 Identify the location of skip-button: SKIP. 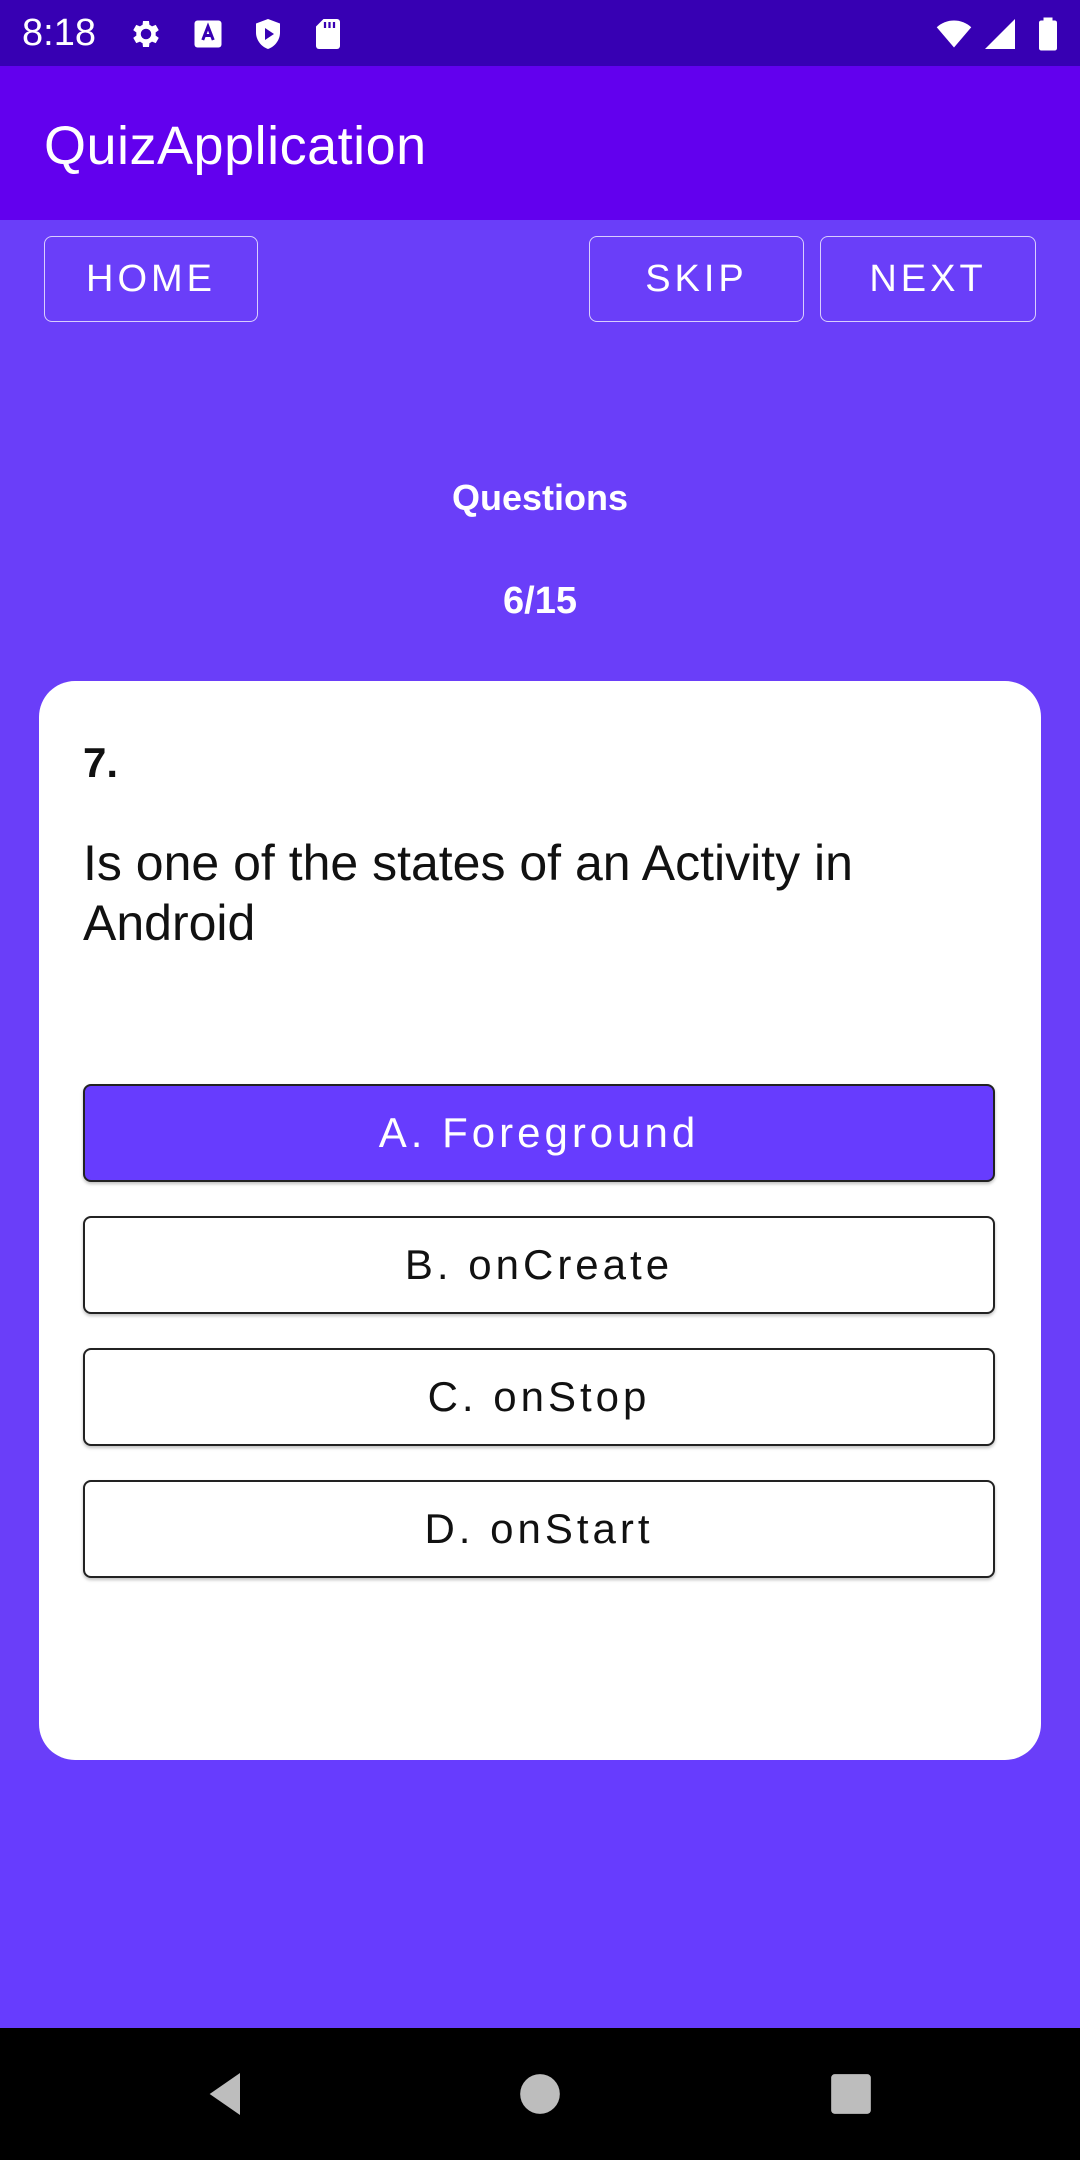
(696, 279).